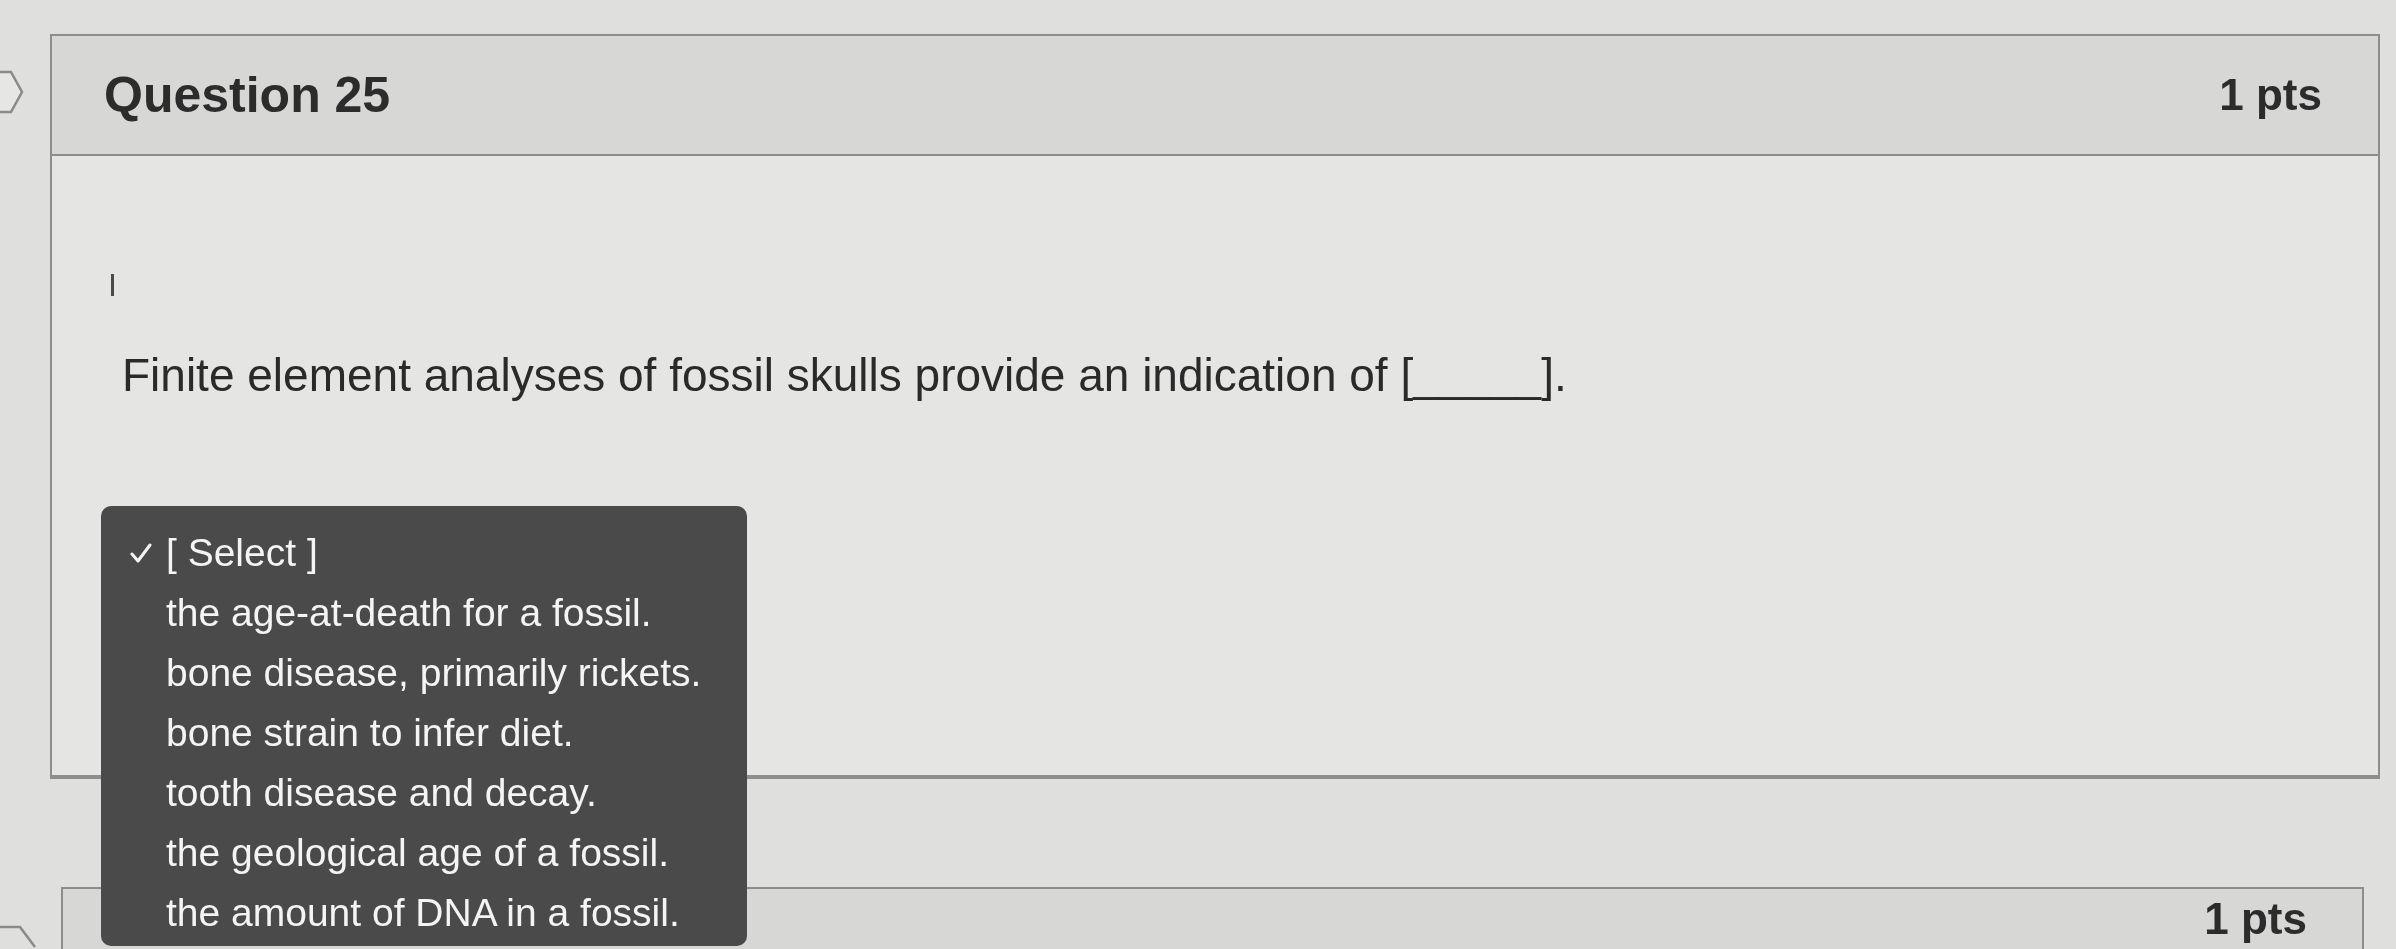 The width and height of the screenshot is (2396, 949). Describe the element at coordinates (247, 95) in the screenshot. I see `question-title: Question 25` at that location.